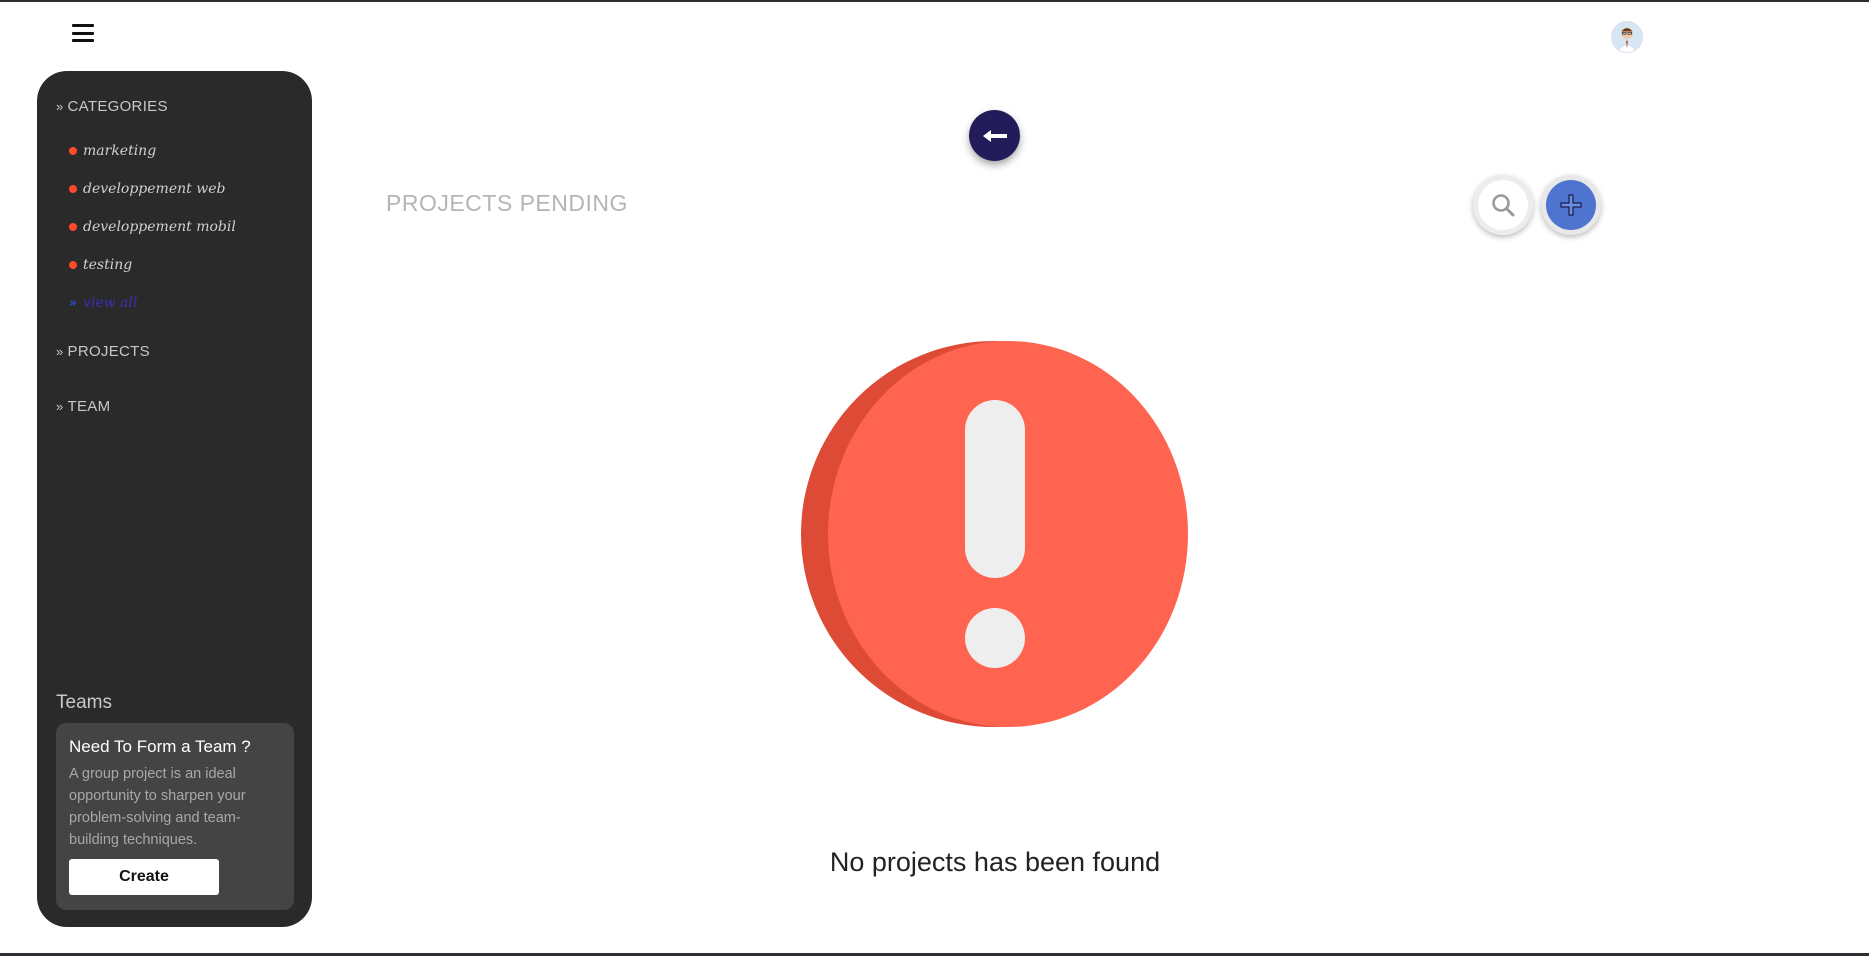 Image resolution: width=1869 pixels, height=956 pixels. What do you see at coordinates (110, 303) in the screenshot?
I see `view-all-label: view all` at bounding box center [110, 303].